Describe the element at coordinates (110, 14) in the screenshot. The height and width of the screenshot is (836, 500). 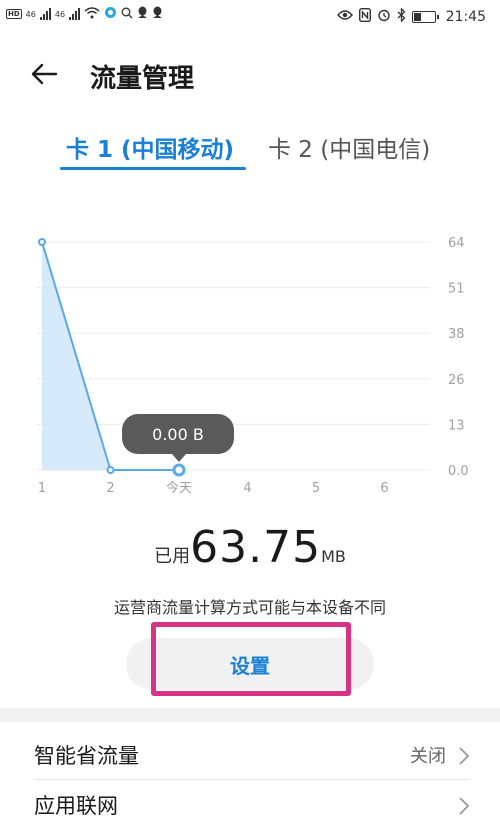
I see `app-notification-icon` at that location.